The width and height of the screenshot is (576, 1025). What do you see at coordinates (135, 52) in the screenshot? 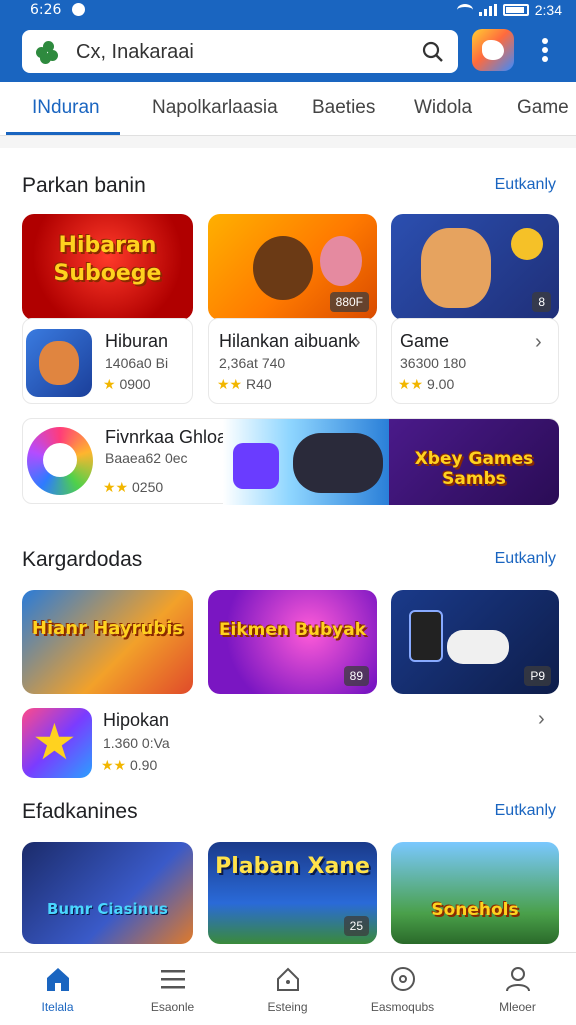
I see `search-input: Cx, Inakaraai` at bounding box center [135, 52].